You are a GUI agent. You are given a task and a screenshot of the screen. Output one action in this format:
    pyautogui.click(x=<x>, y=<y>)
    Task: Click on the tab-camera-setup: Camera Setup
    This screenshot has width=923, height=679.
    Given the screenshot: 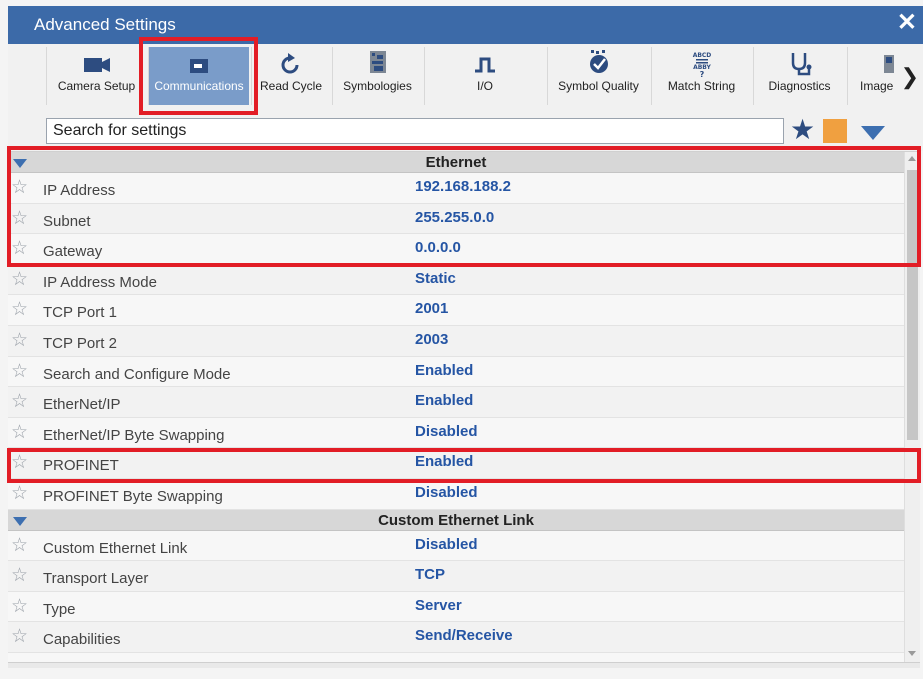 What is the action you would take?
    pyautogui.click(x=96, y=76)
    